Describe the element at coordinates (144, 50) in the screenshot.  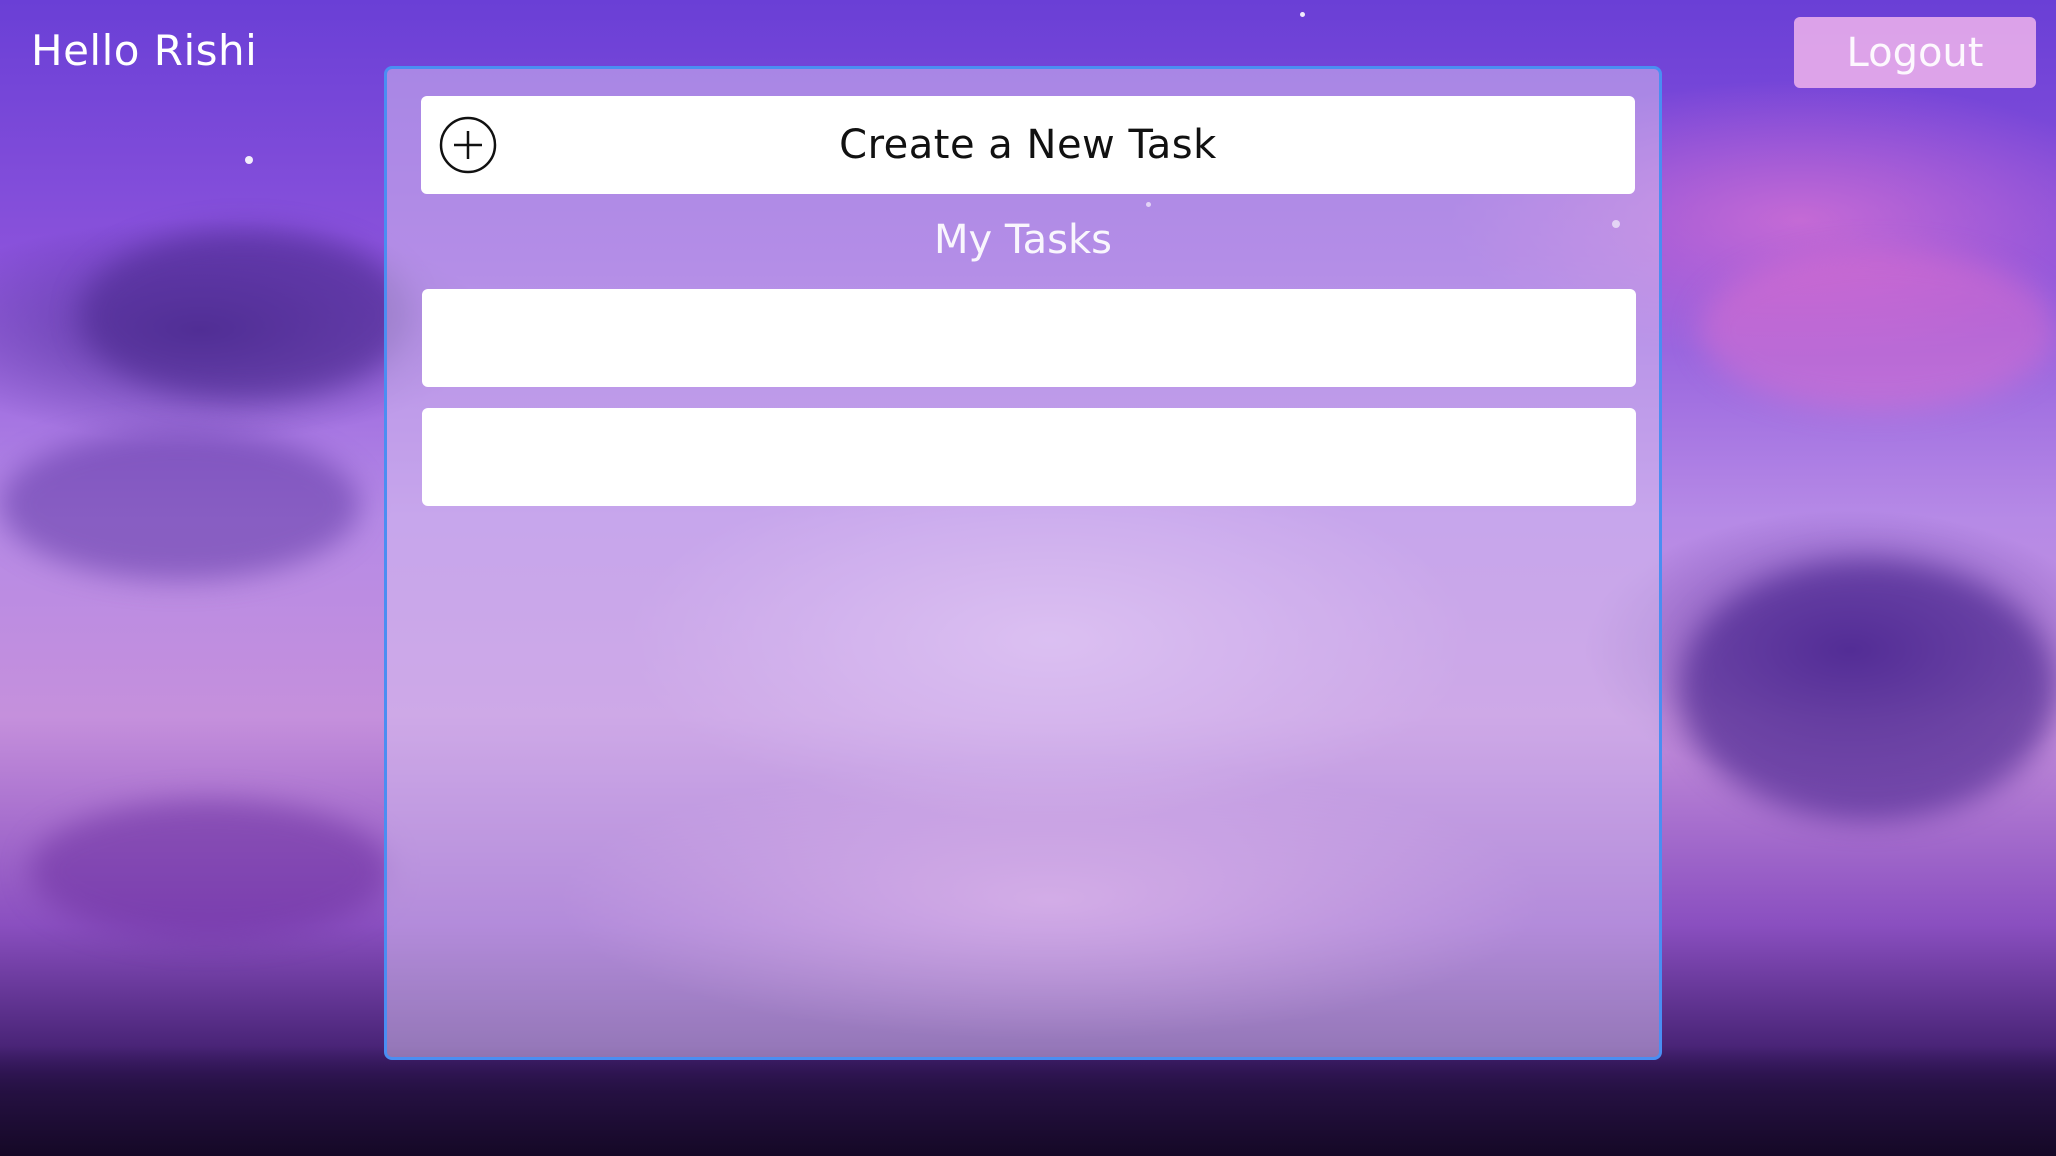
I see `greeting-text: Hello Rishi` at that location.